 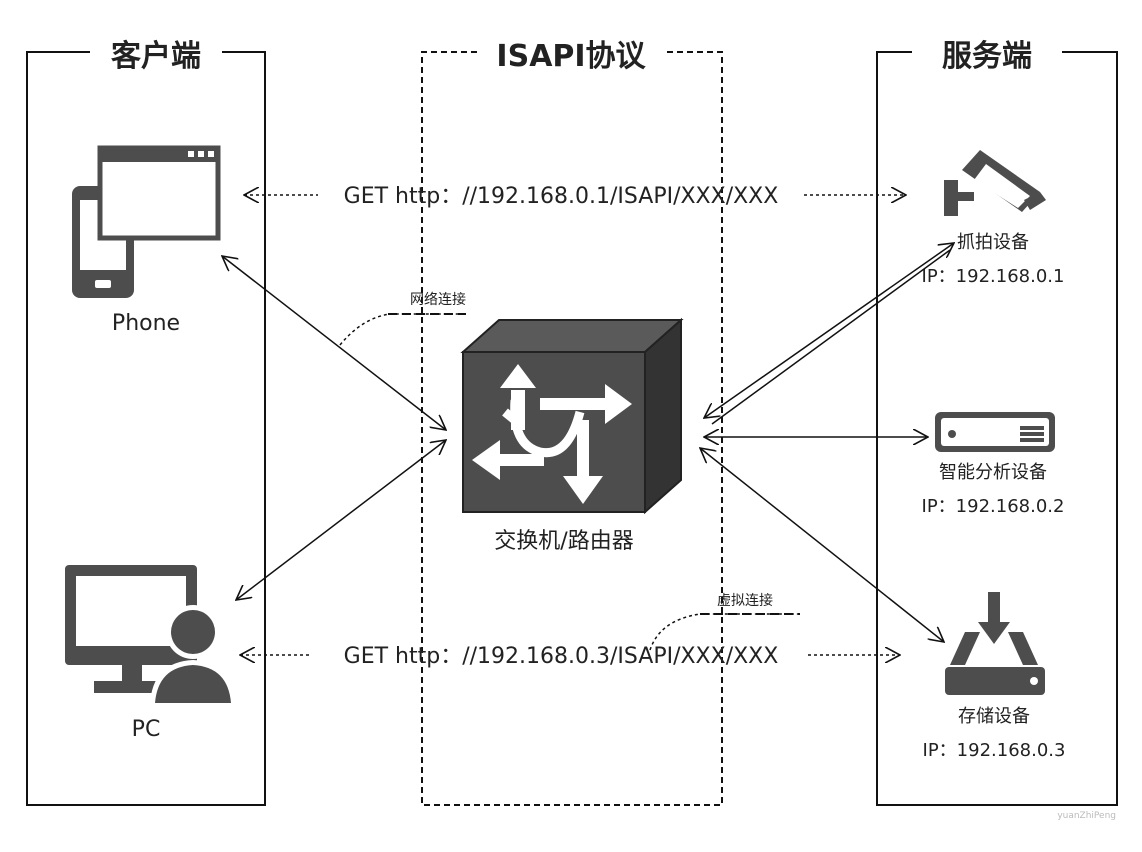 I want to click on camera-router-connection, so click(x=829, y=330).